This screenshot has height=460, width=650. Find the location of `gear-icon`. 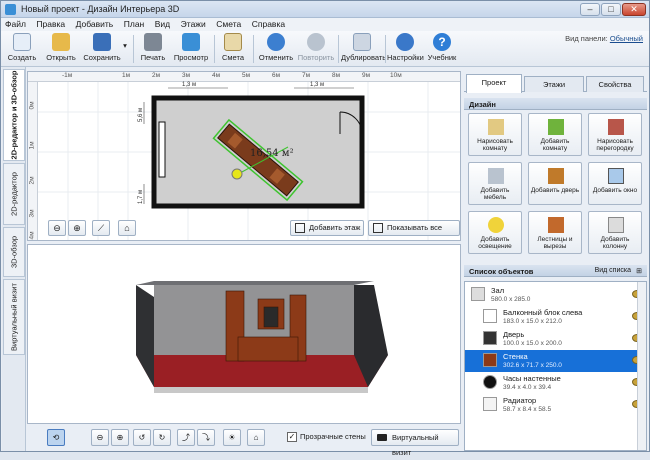

gear-icon is located at coordinates (405, 42).